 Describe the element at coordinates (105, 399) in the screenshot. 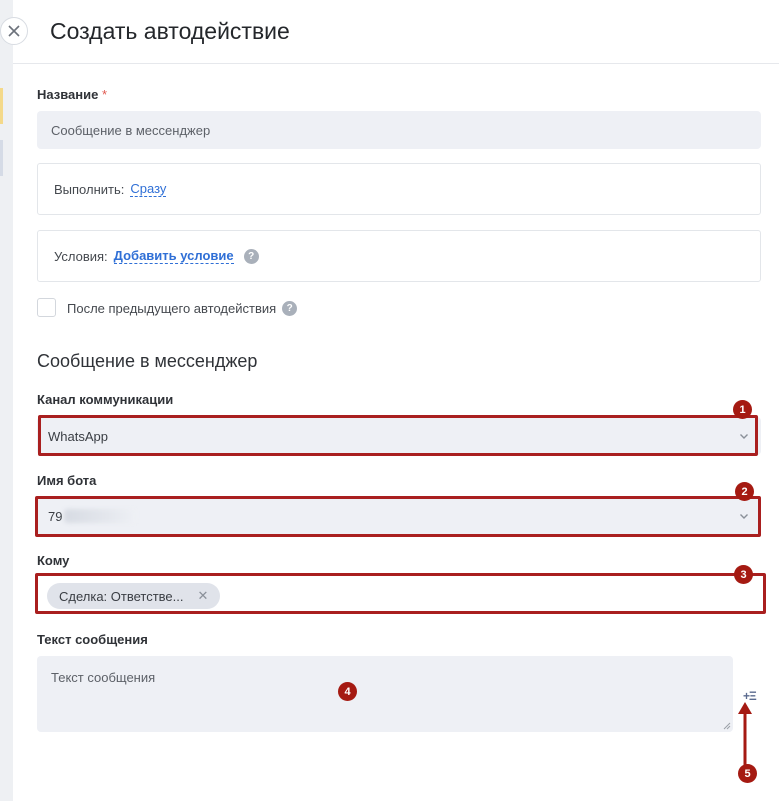

I see `channel-label: Канал коммуникации` at that location.